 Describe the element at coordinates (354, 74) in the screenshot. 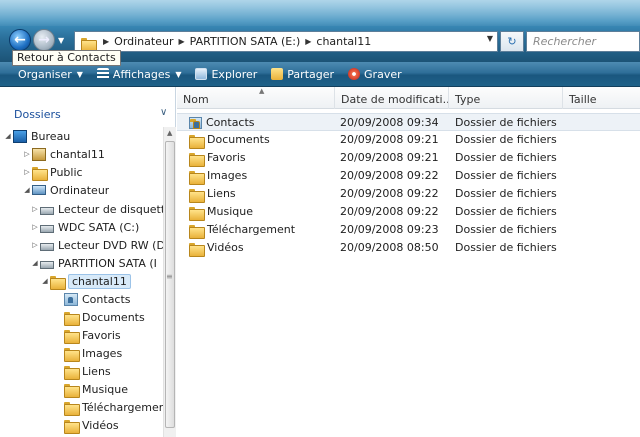

I see `burn-disc-icon` at that location.